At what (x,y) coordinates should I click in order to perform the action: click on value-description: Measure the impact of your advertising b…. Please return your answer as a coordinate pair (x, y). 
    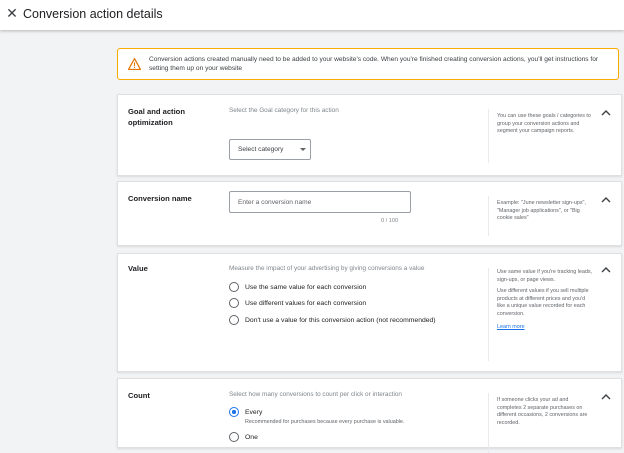
    Looking at the image, I should click on (327, 268).